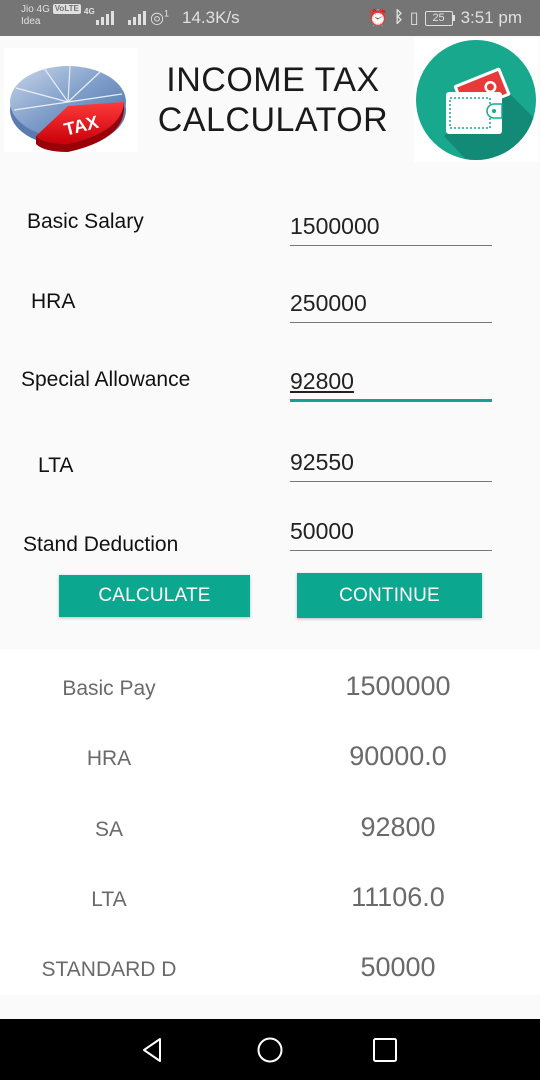 The width and height of the screenshot is (540, 1080). What do you see at coordinates (51, 16) in the screenshot?
I see `carrier-info: Jio 4G VoLTE Idea` at bounding box center [51, 16].